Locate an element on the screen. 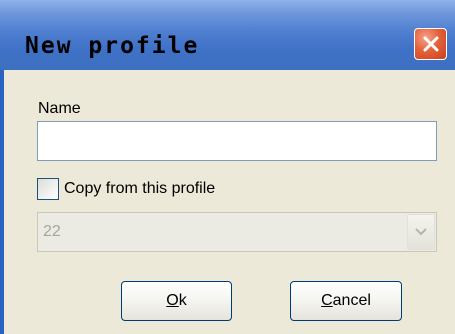 The image size is (455, 334). profile-select: 22 is located at coordinates (237, 232).